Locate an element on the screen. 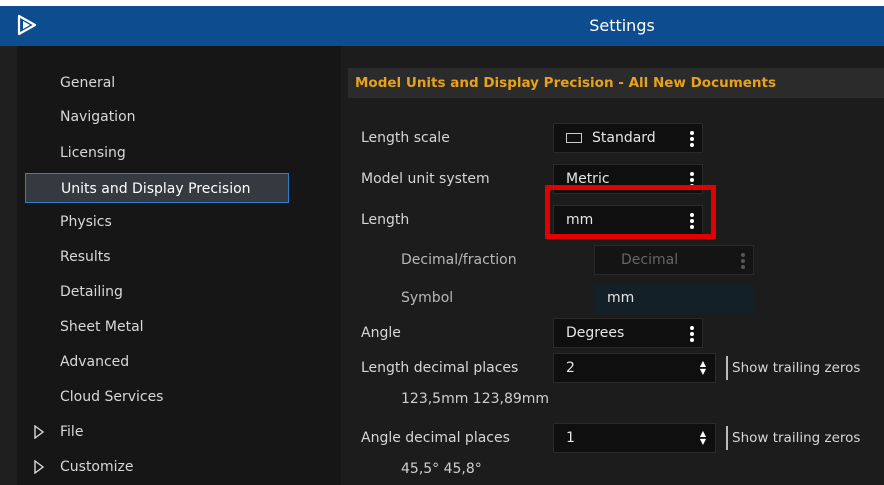 This screenshot has height=485, width=884. symbol-value: mm is located at coordinates (621, 298).